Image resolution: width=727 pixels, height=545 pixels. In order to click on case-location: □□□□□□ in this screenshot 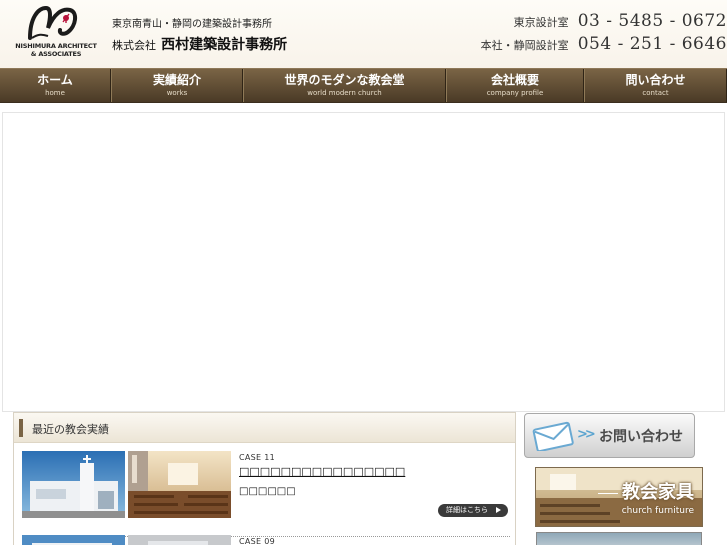, I will do `click(267, 491)`.